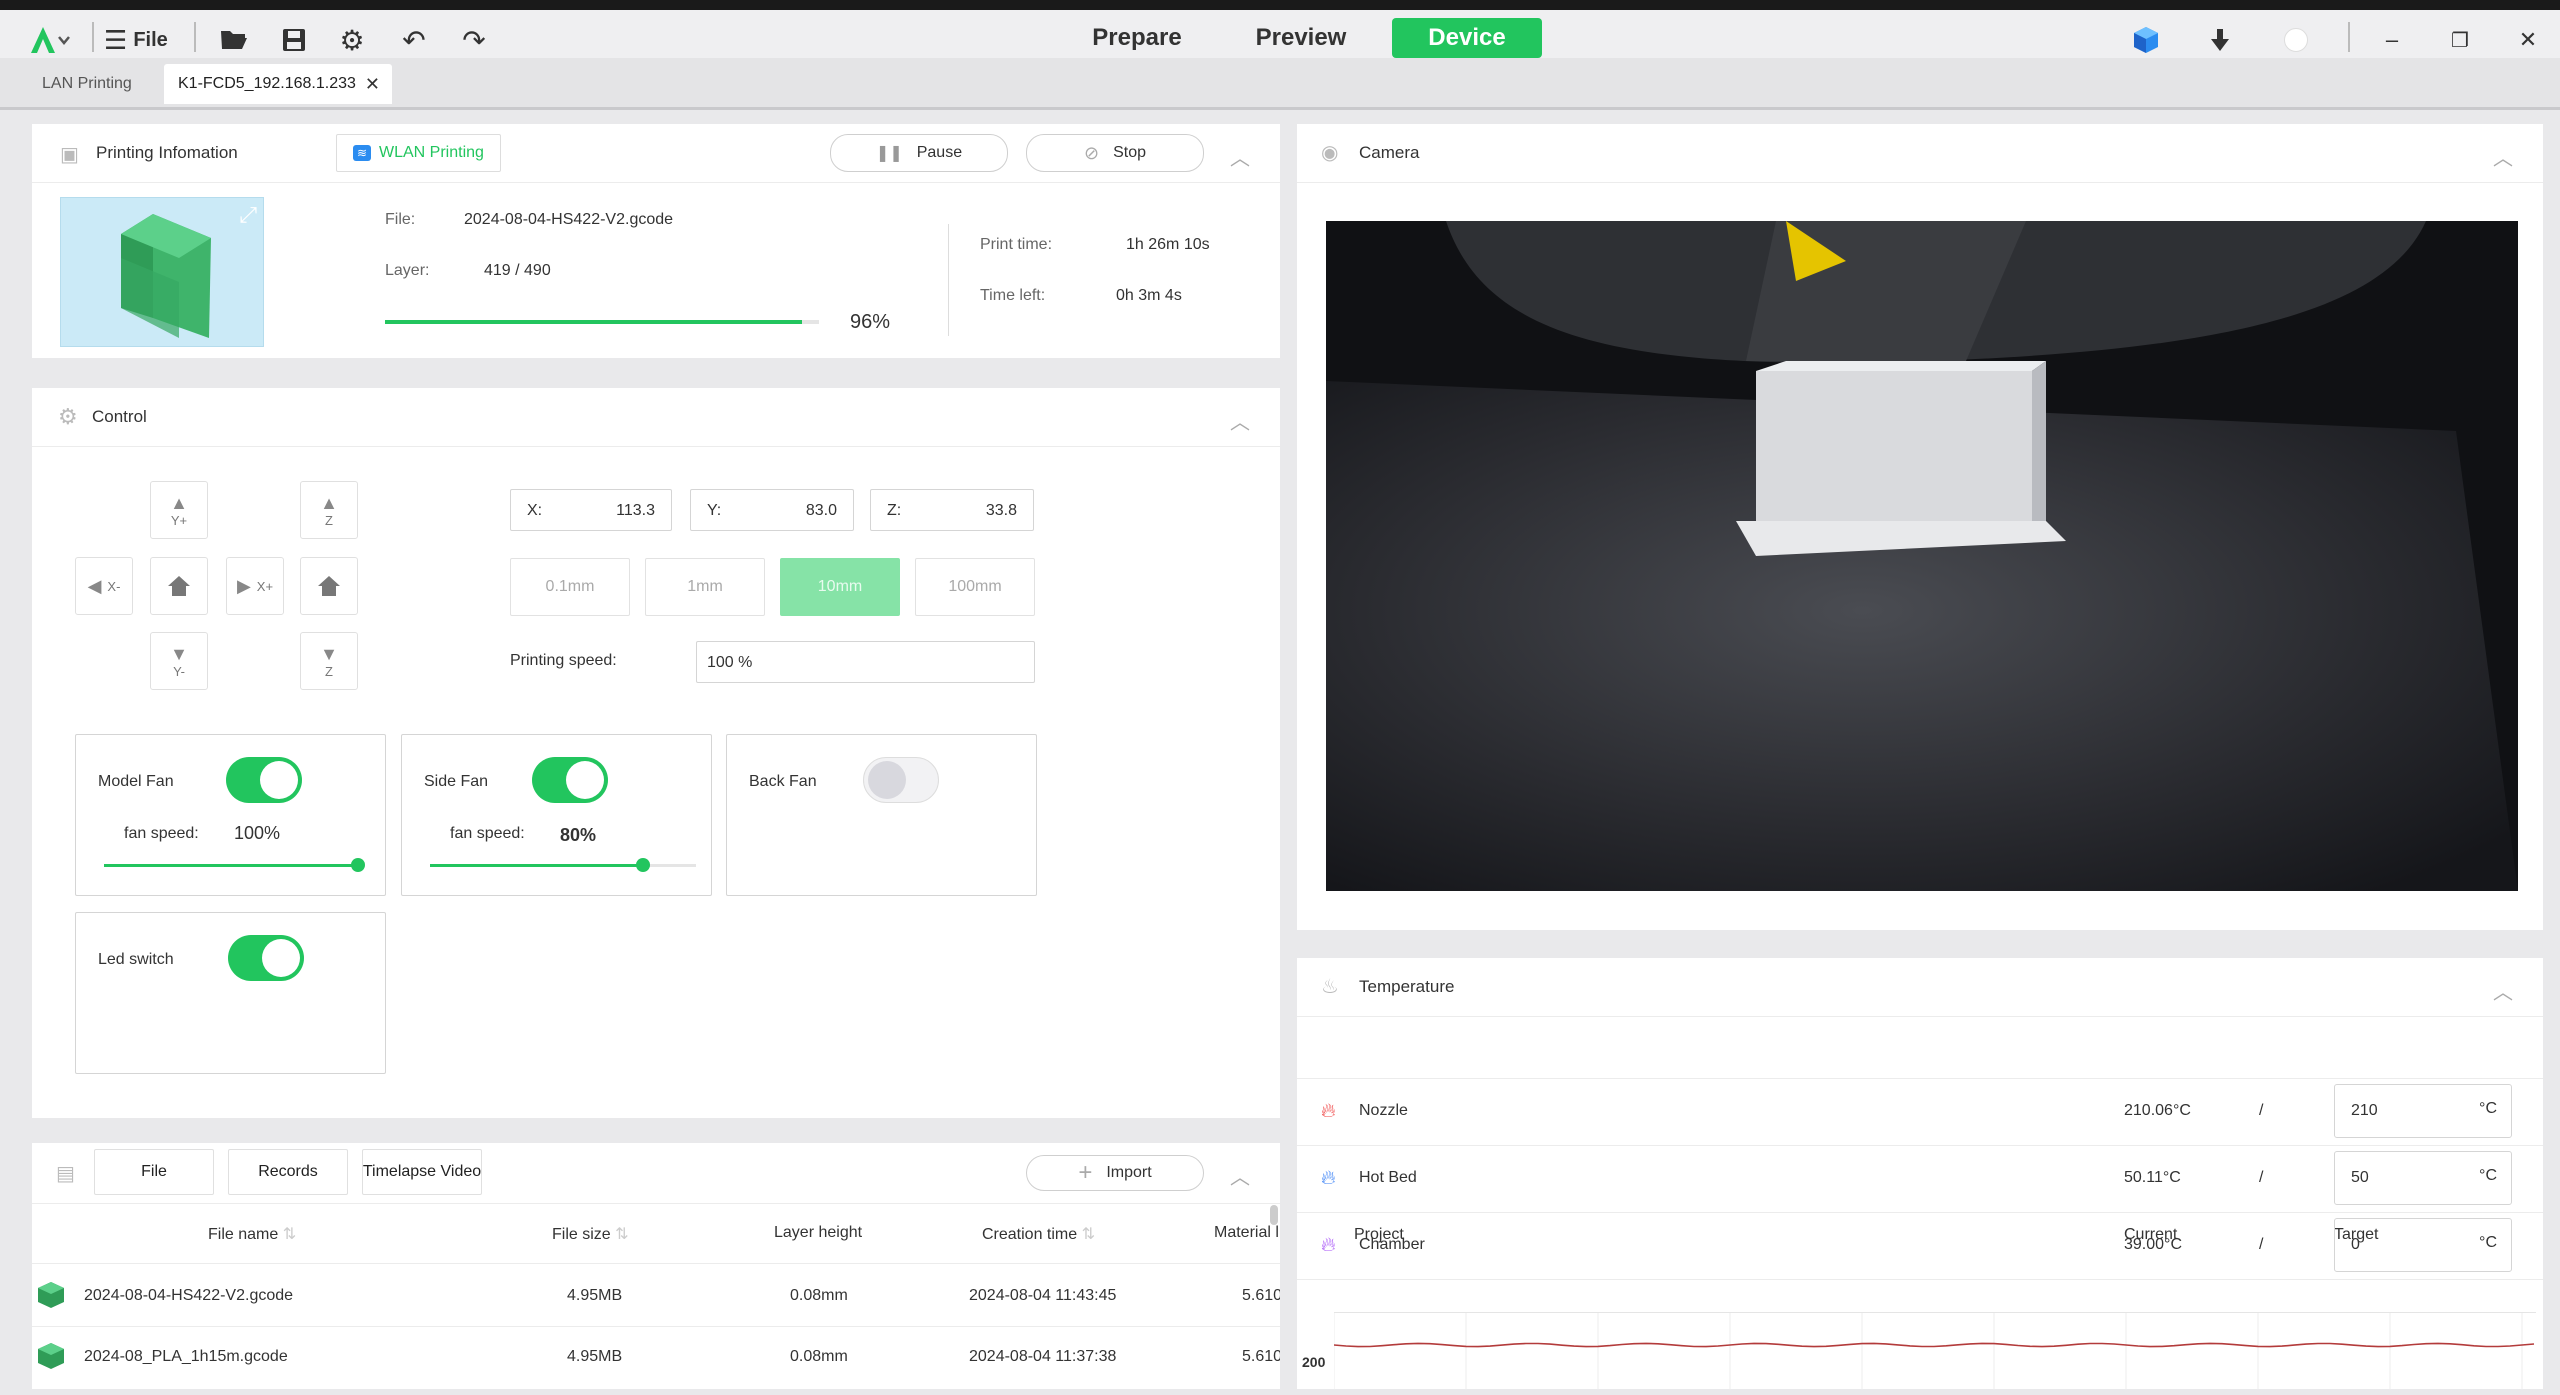 The image size is (2560, 1395). What do you see at coordinates (119, 416) in the screenshot?
I see `control-title: Control` at bounding box center [119, 416].